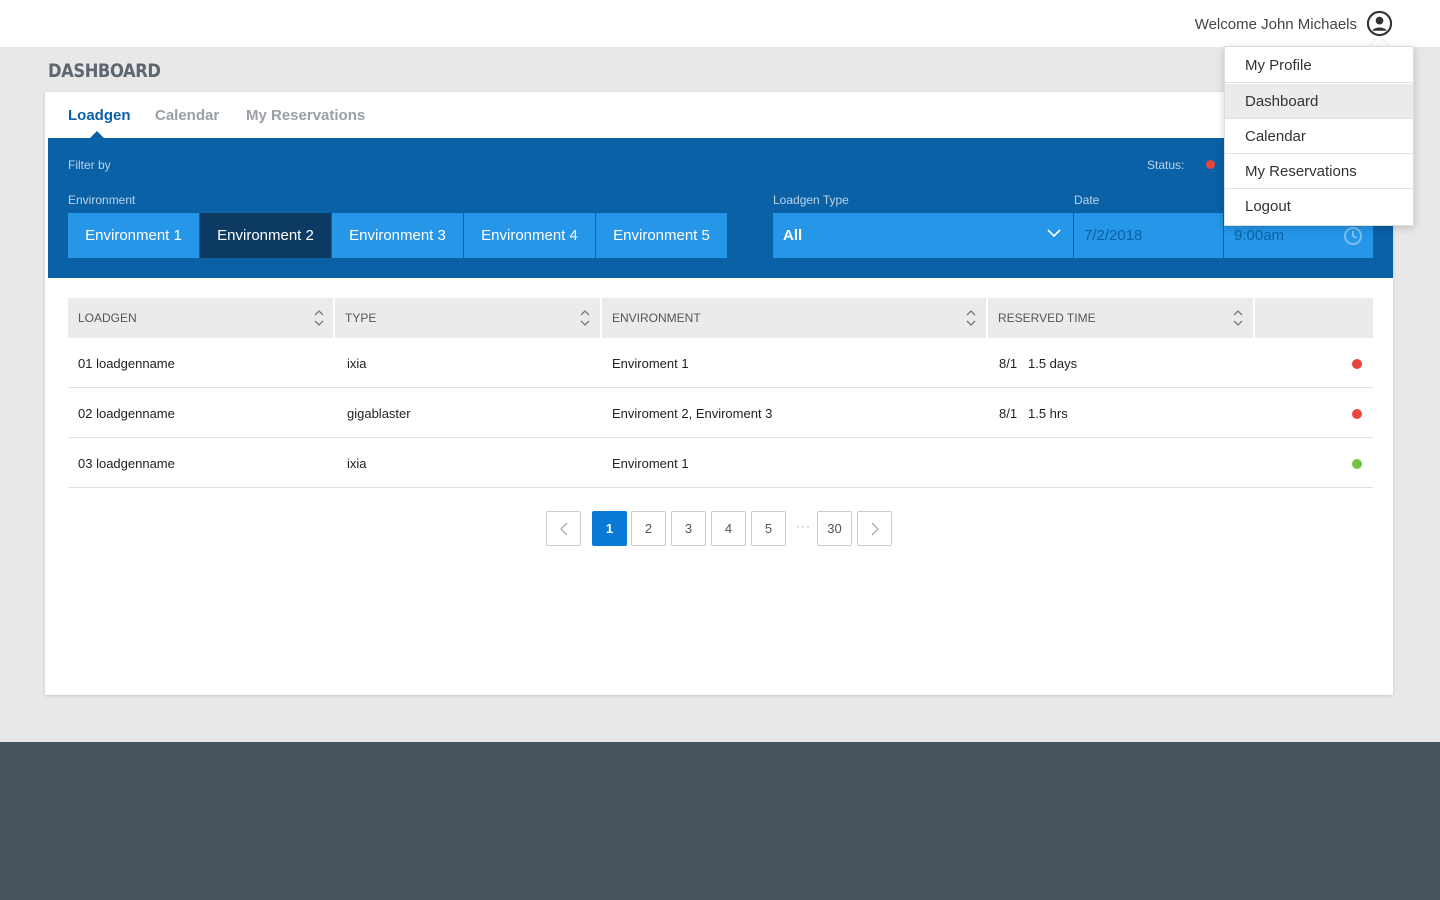  What do you see at coordinates (1054, 233) in the screenshot?
I see `chevron-down-icon` at bounding box center [1054, 233].